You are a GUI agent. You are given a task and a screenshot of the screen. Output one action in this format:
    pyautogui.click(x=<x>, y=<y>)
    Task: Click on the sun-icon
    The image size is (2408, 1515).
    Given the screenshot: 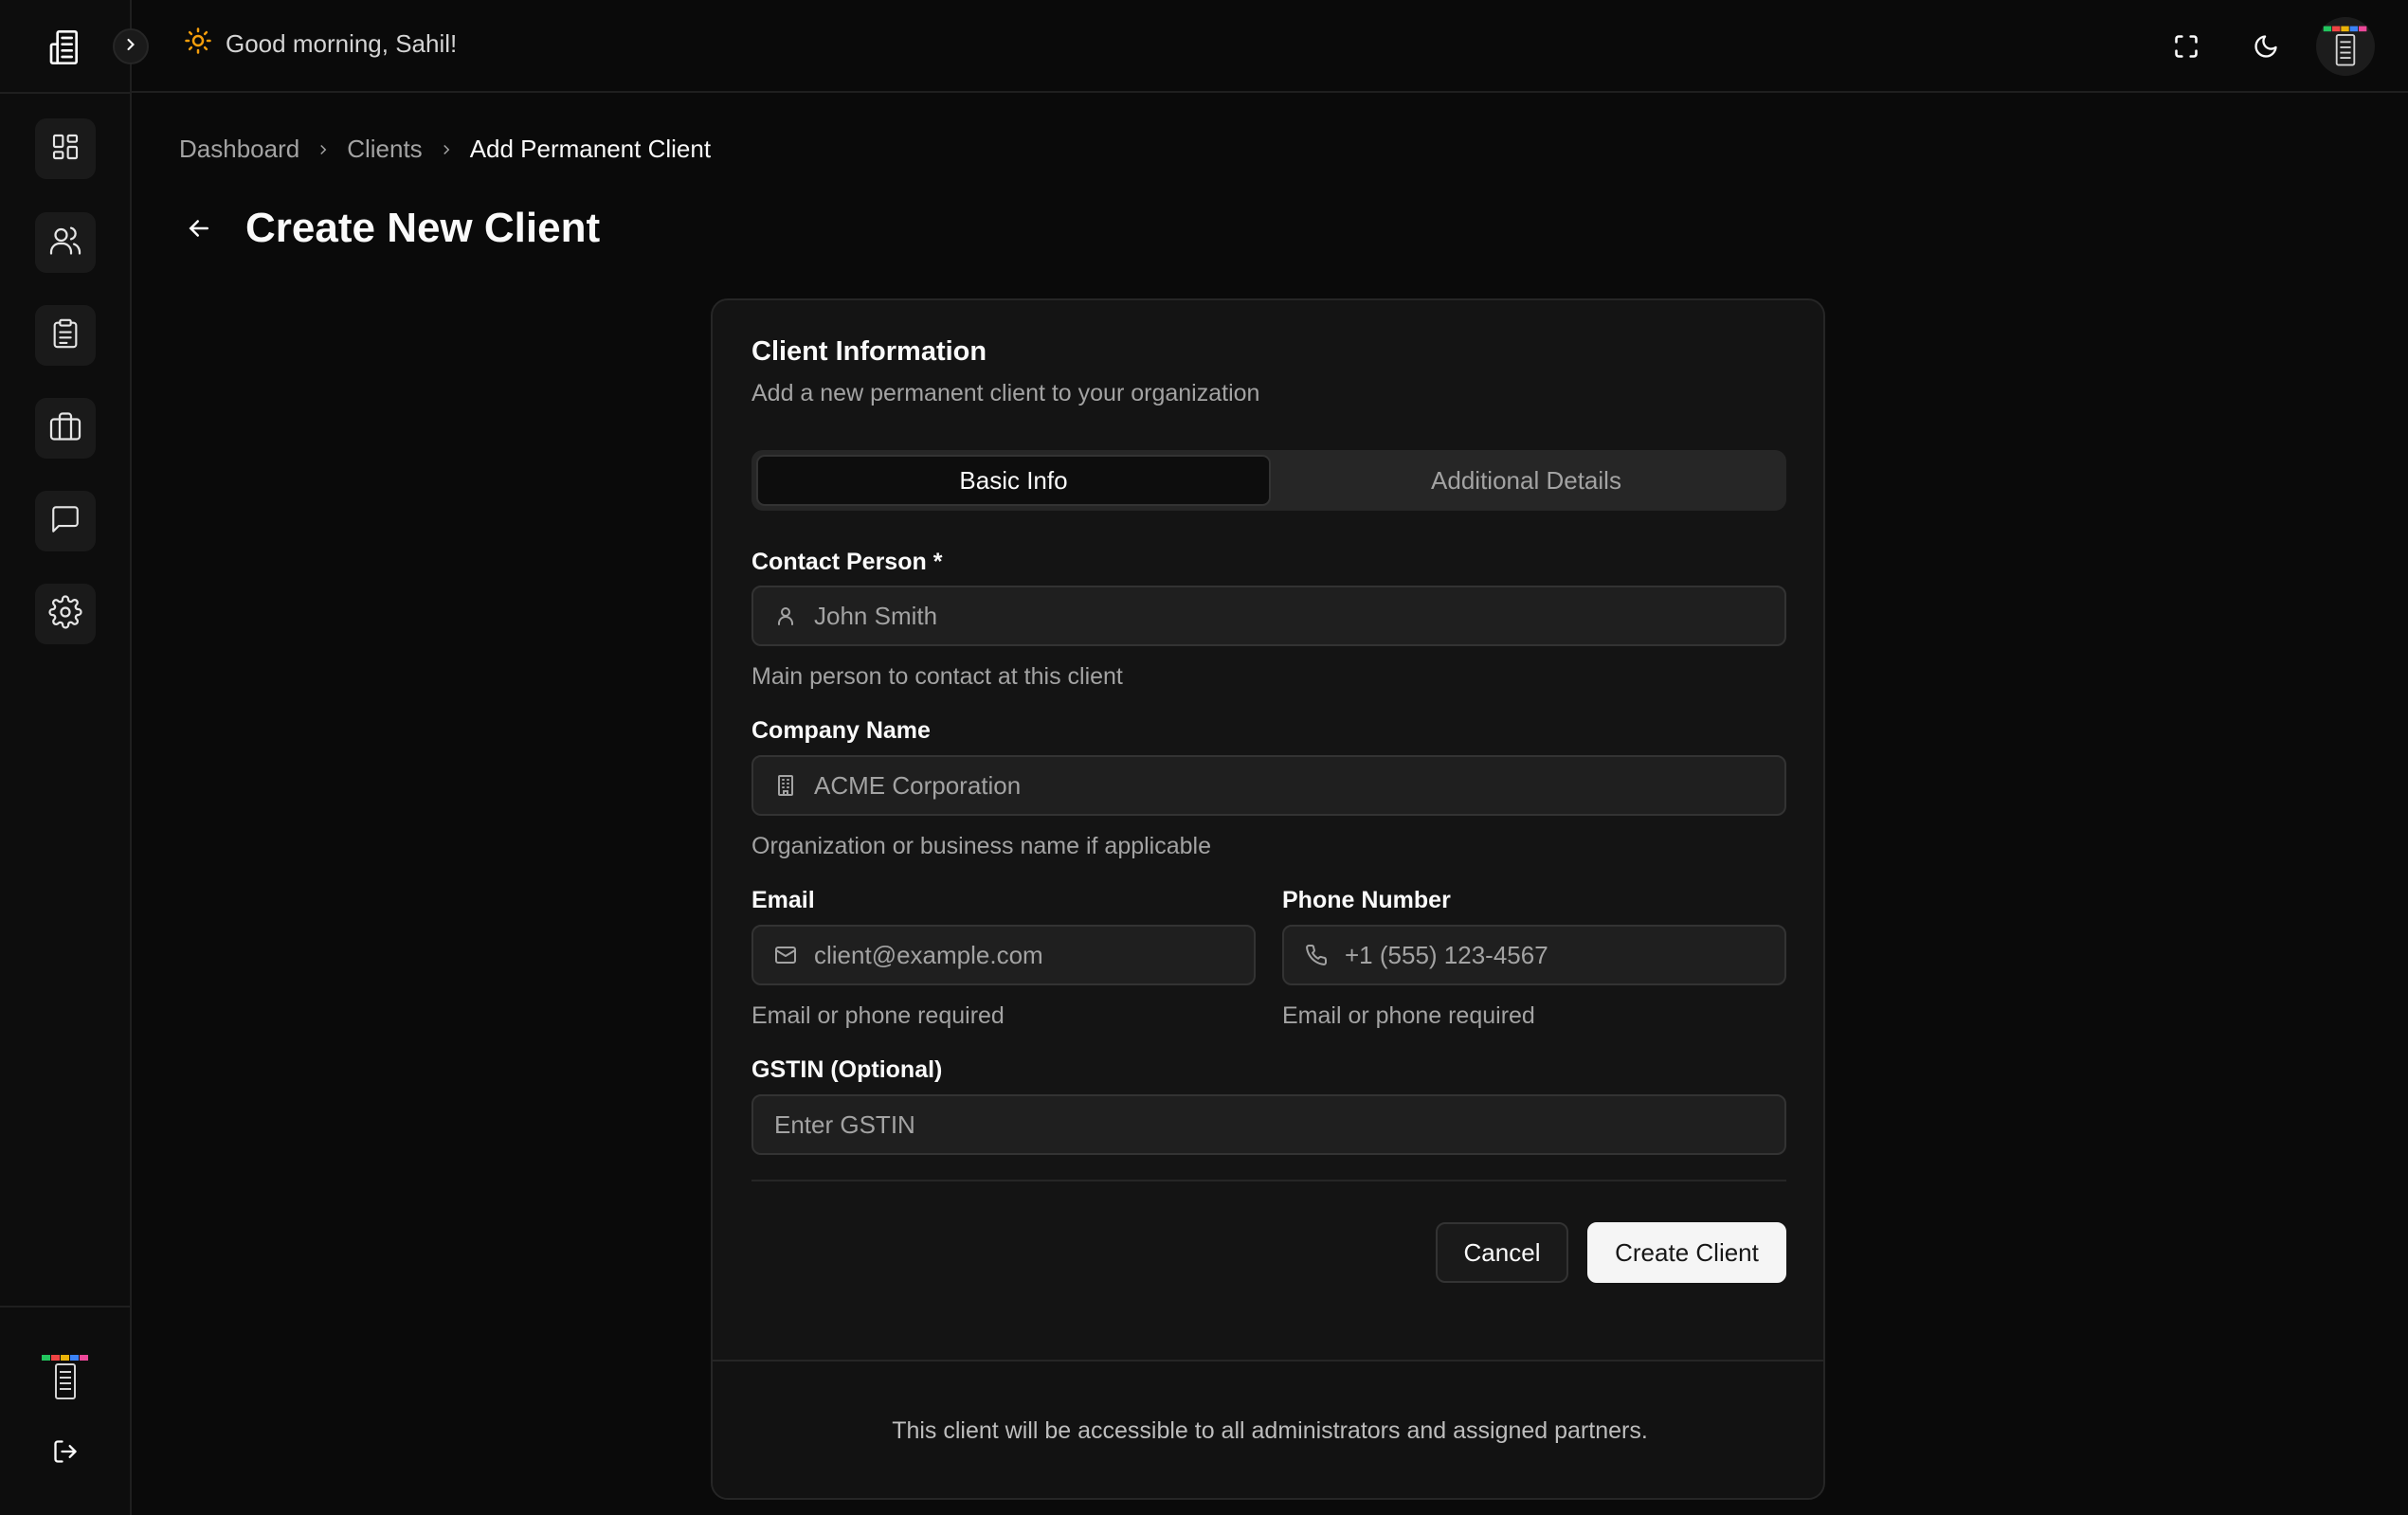 What is the action you would take?
    pyautogui.click(x=198, y=44)
    